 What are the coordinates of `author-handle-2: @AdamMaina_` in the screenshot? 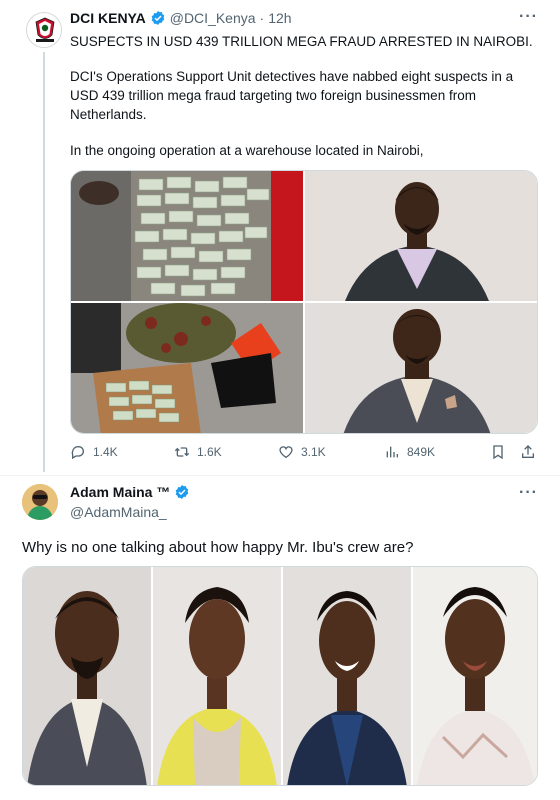 It's located at (118, 512).